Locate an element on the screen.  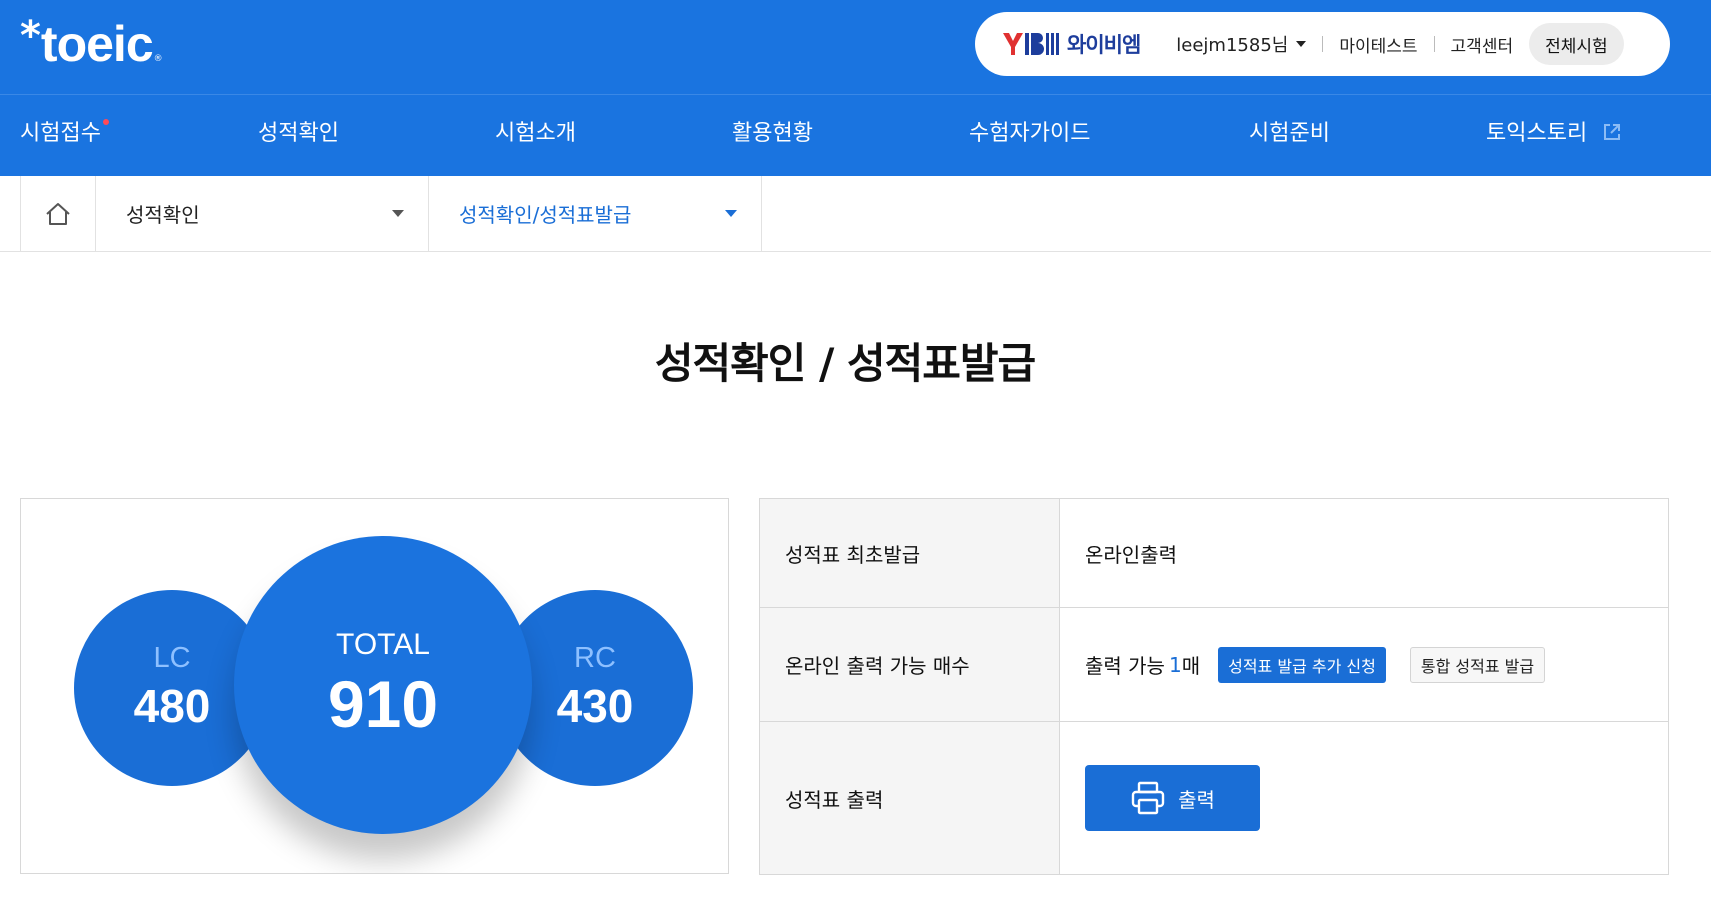
breadcrumb-level1-label: 성적확인 is located at coordinates (163, 215).